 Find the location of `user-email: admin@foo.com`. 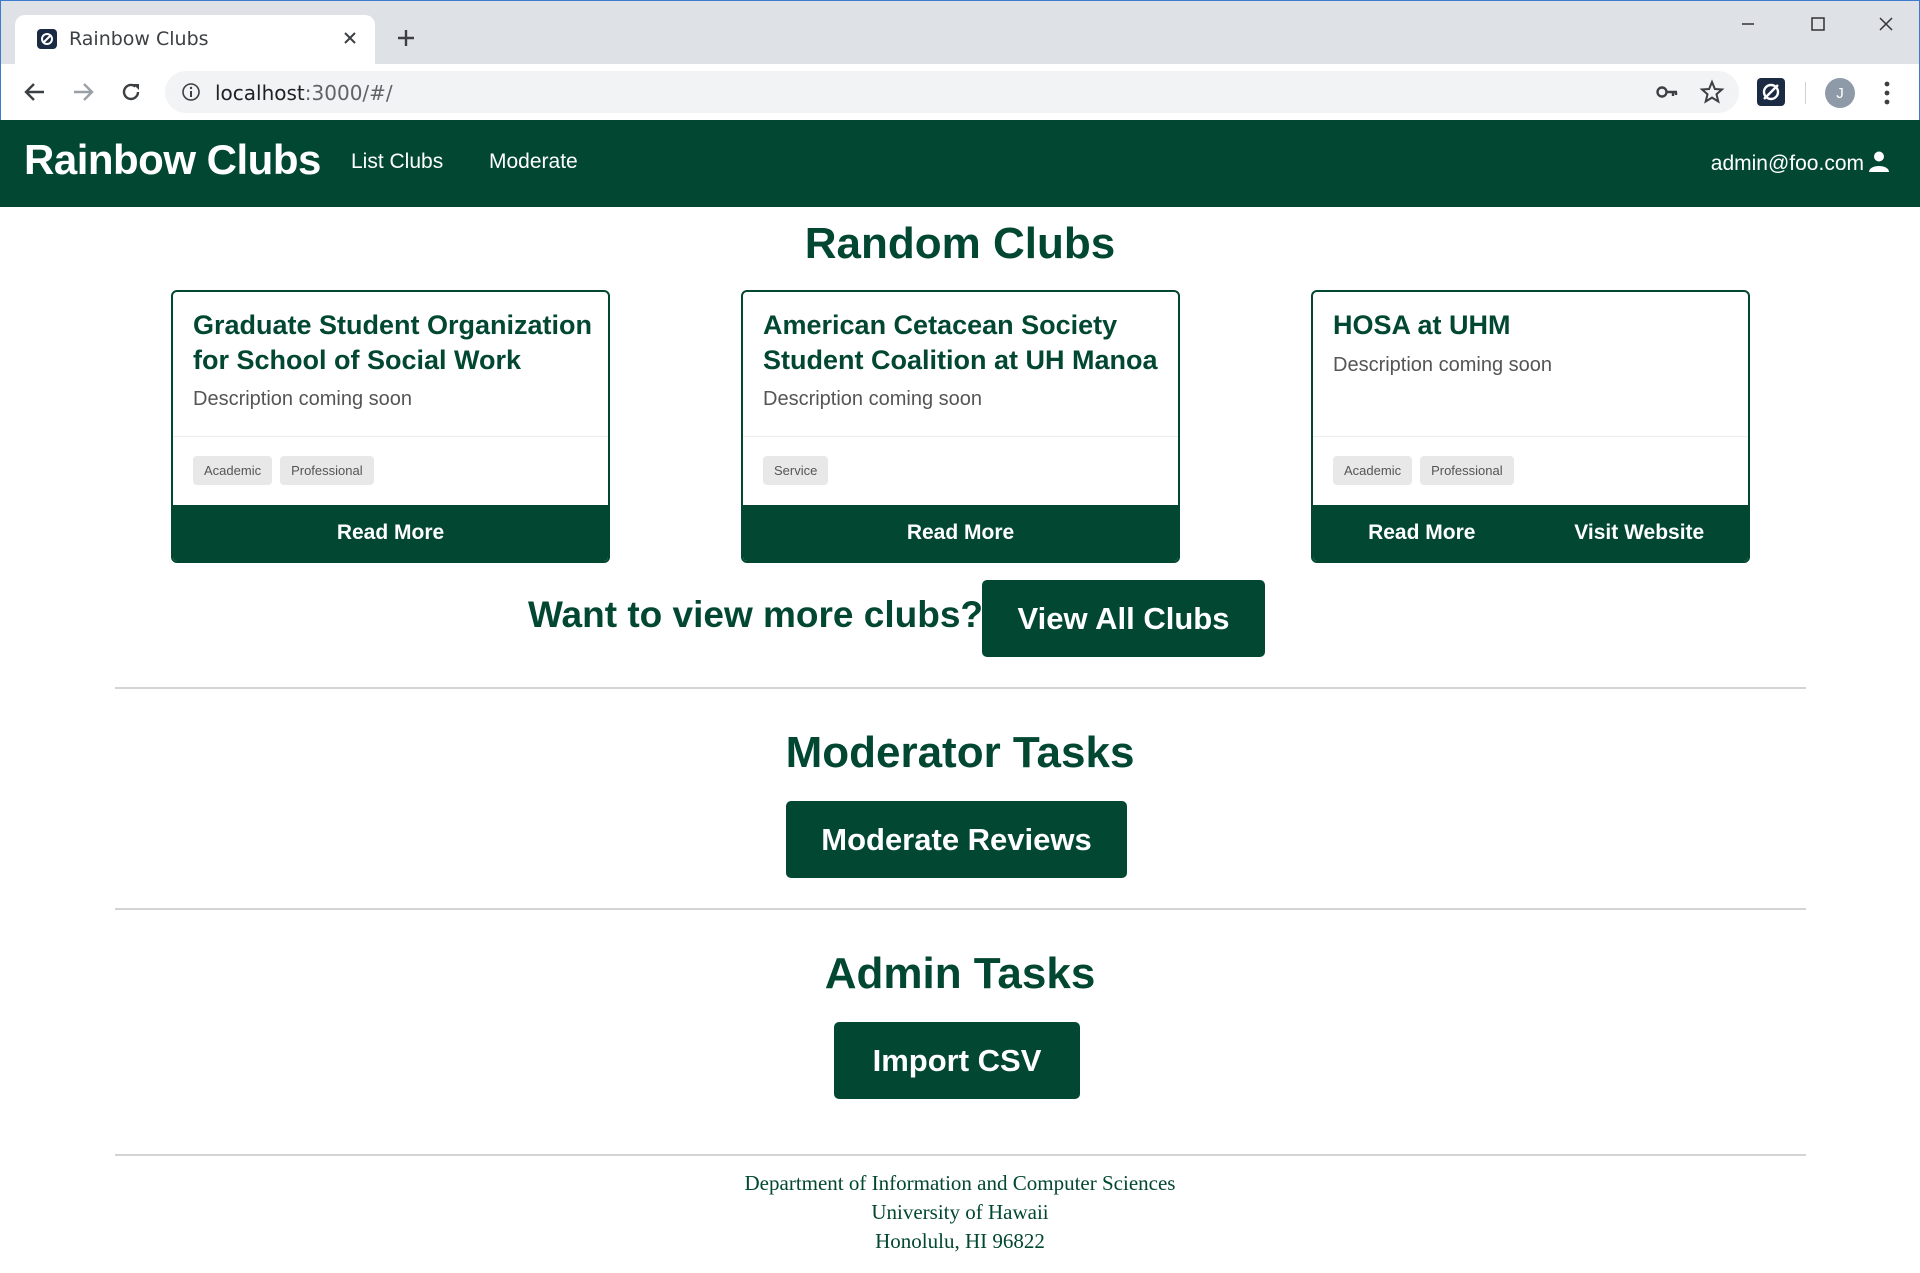

user-email: admin@foo.com is located at coordinates (1787, 163).